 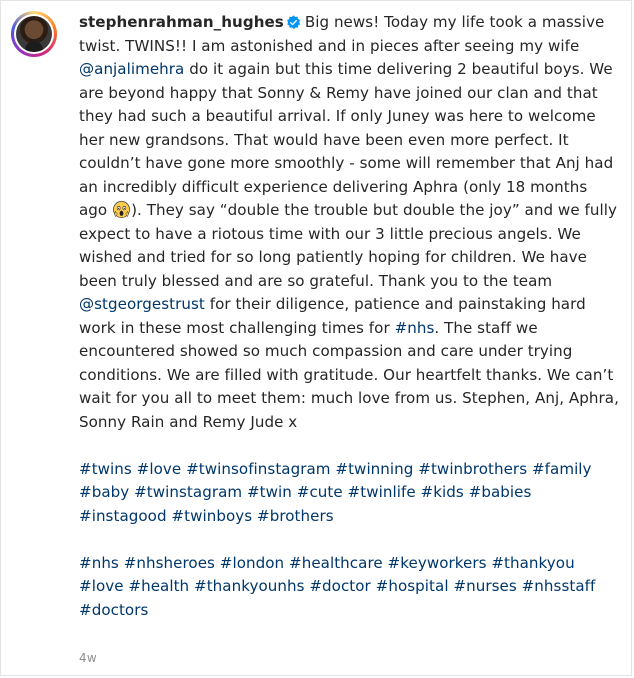 I want to click on profile-photo, so click(x=34, y=34).